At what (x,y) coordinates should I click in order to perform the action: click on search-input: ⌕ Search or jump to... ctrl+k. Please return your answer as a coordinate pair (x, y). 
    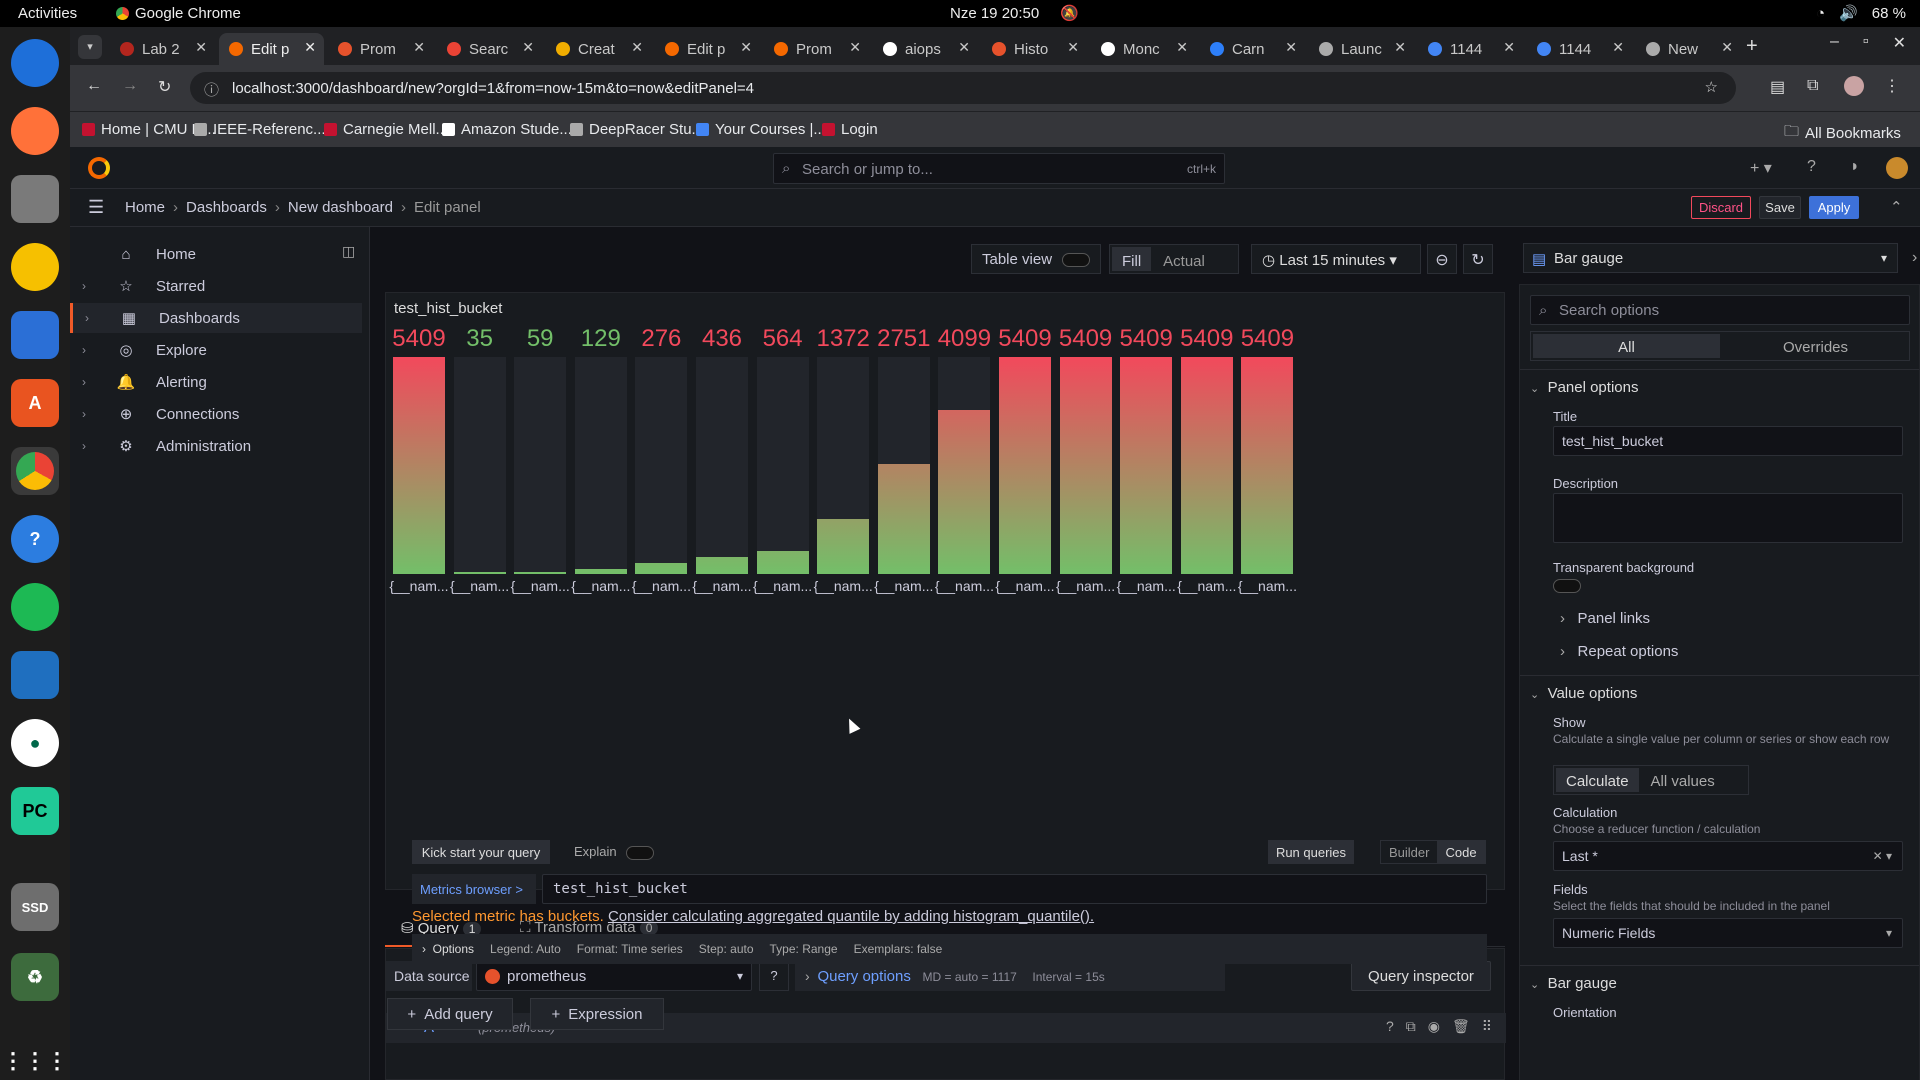
    Looking at the image, I should click on (999, 168).